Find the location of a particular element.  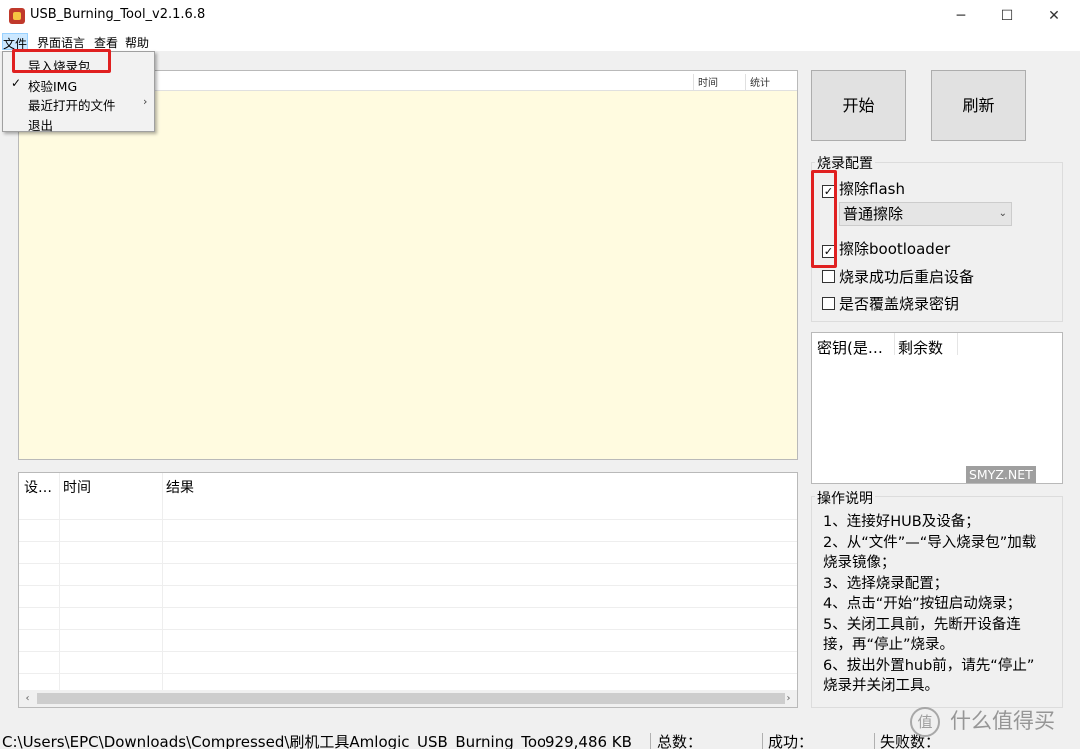

instruction-line: 5、关闭工具前，先断开设备连 is located at coordinates (922, 624).